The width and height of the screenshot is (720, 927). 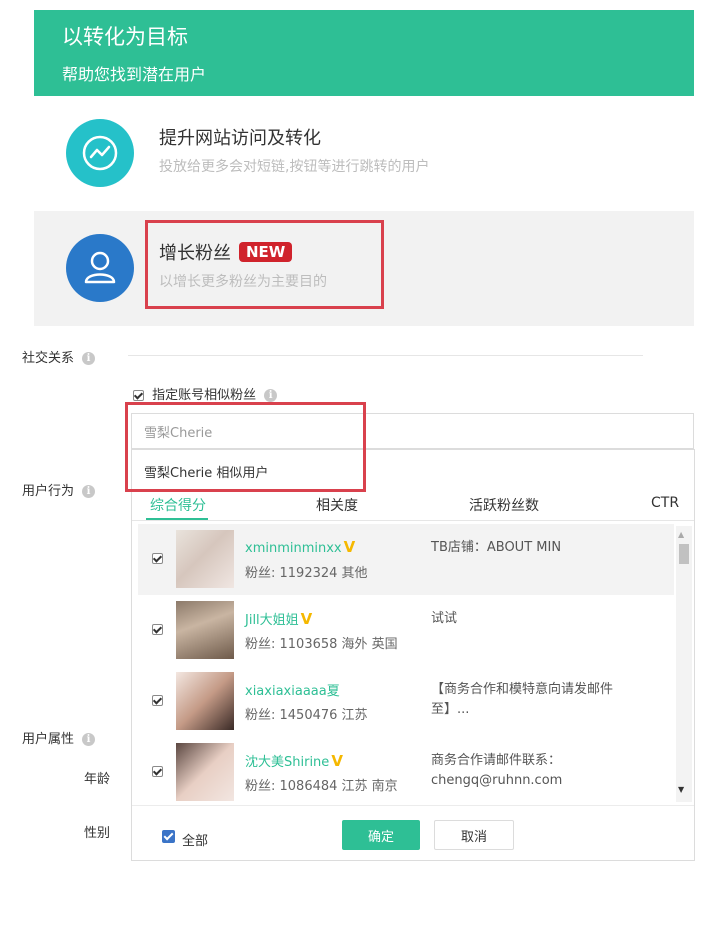 I want to click on username-text: xiaxiaxiaaaa夏, so click(x=292, y=691).